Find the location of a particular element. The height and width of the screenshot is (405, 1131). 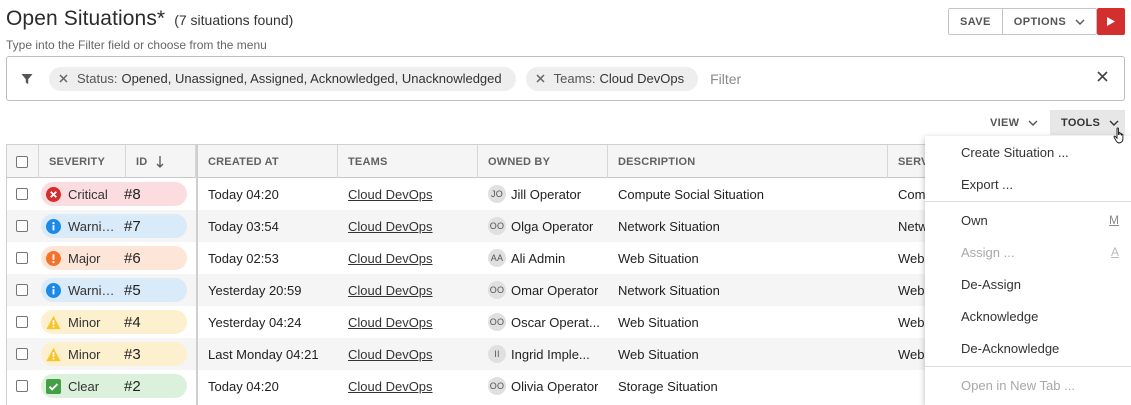

owner-name: Jill Operator is located at coordinates (546, 194).